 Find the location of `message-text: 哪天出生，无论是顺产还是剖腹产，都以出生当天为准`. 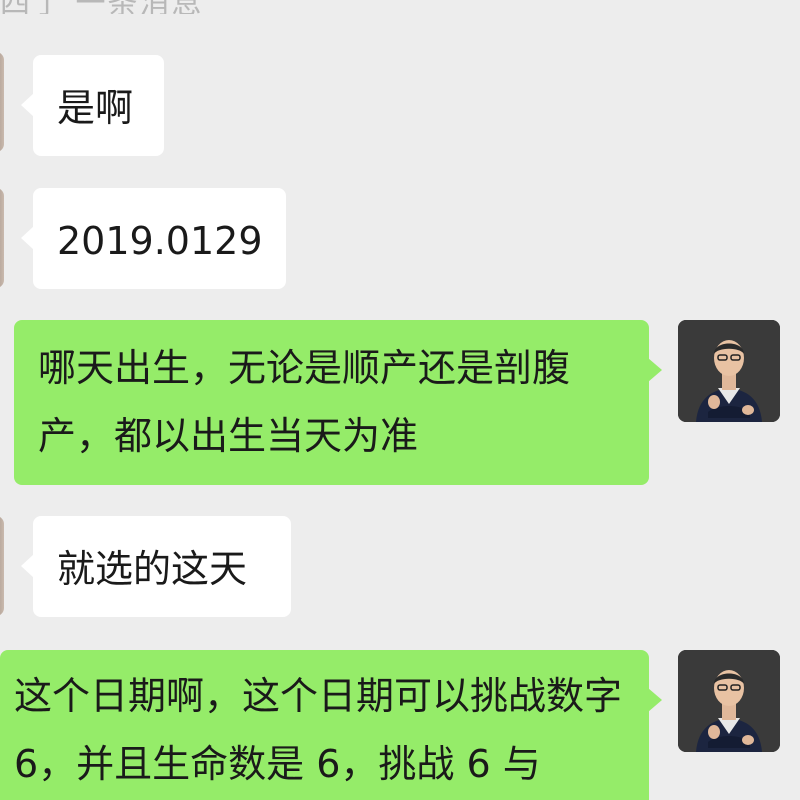

message-text: 哪天出生，无论是顺产还是剖腹产，都以出生当天为准 is located at coordinates (304, 402).